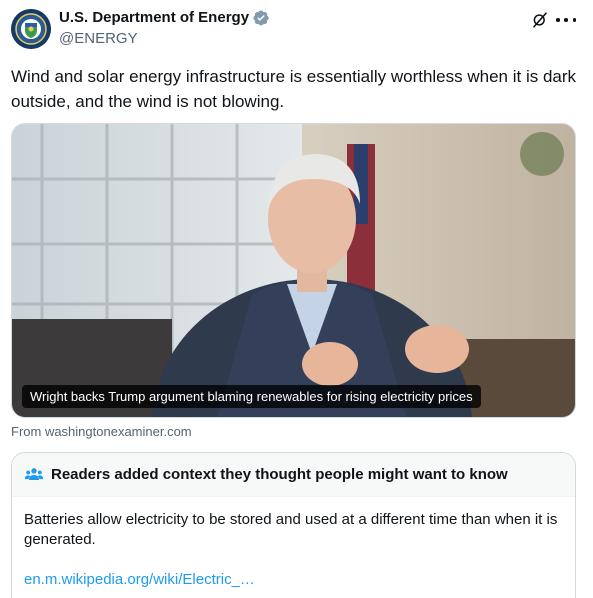 This screenshot has width=593, height=598. Describe the element at coordinates (540, 20) in the screenshot. I see `grok-icon` at that location.